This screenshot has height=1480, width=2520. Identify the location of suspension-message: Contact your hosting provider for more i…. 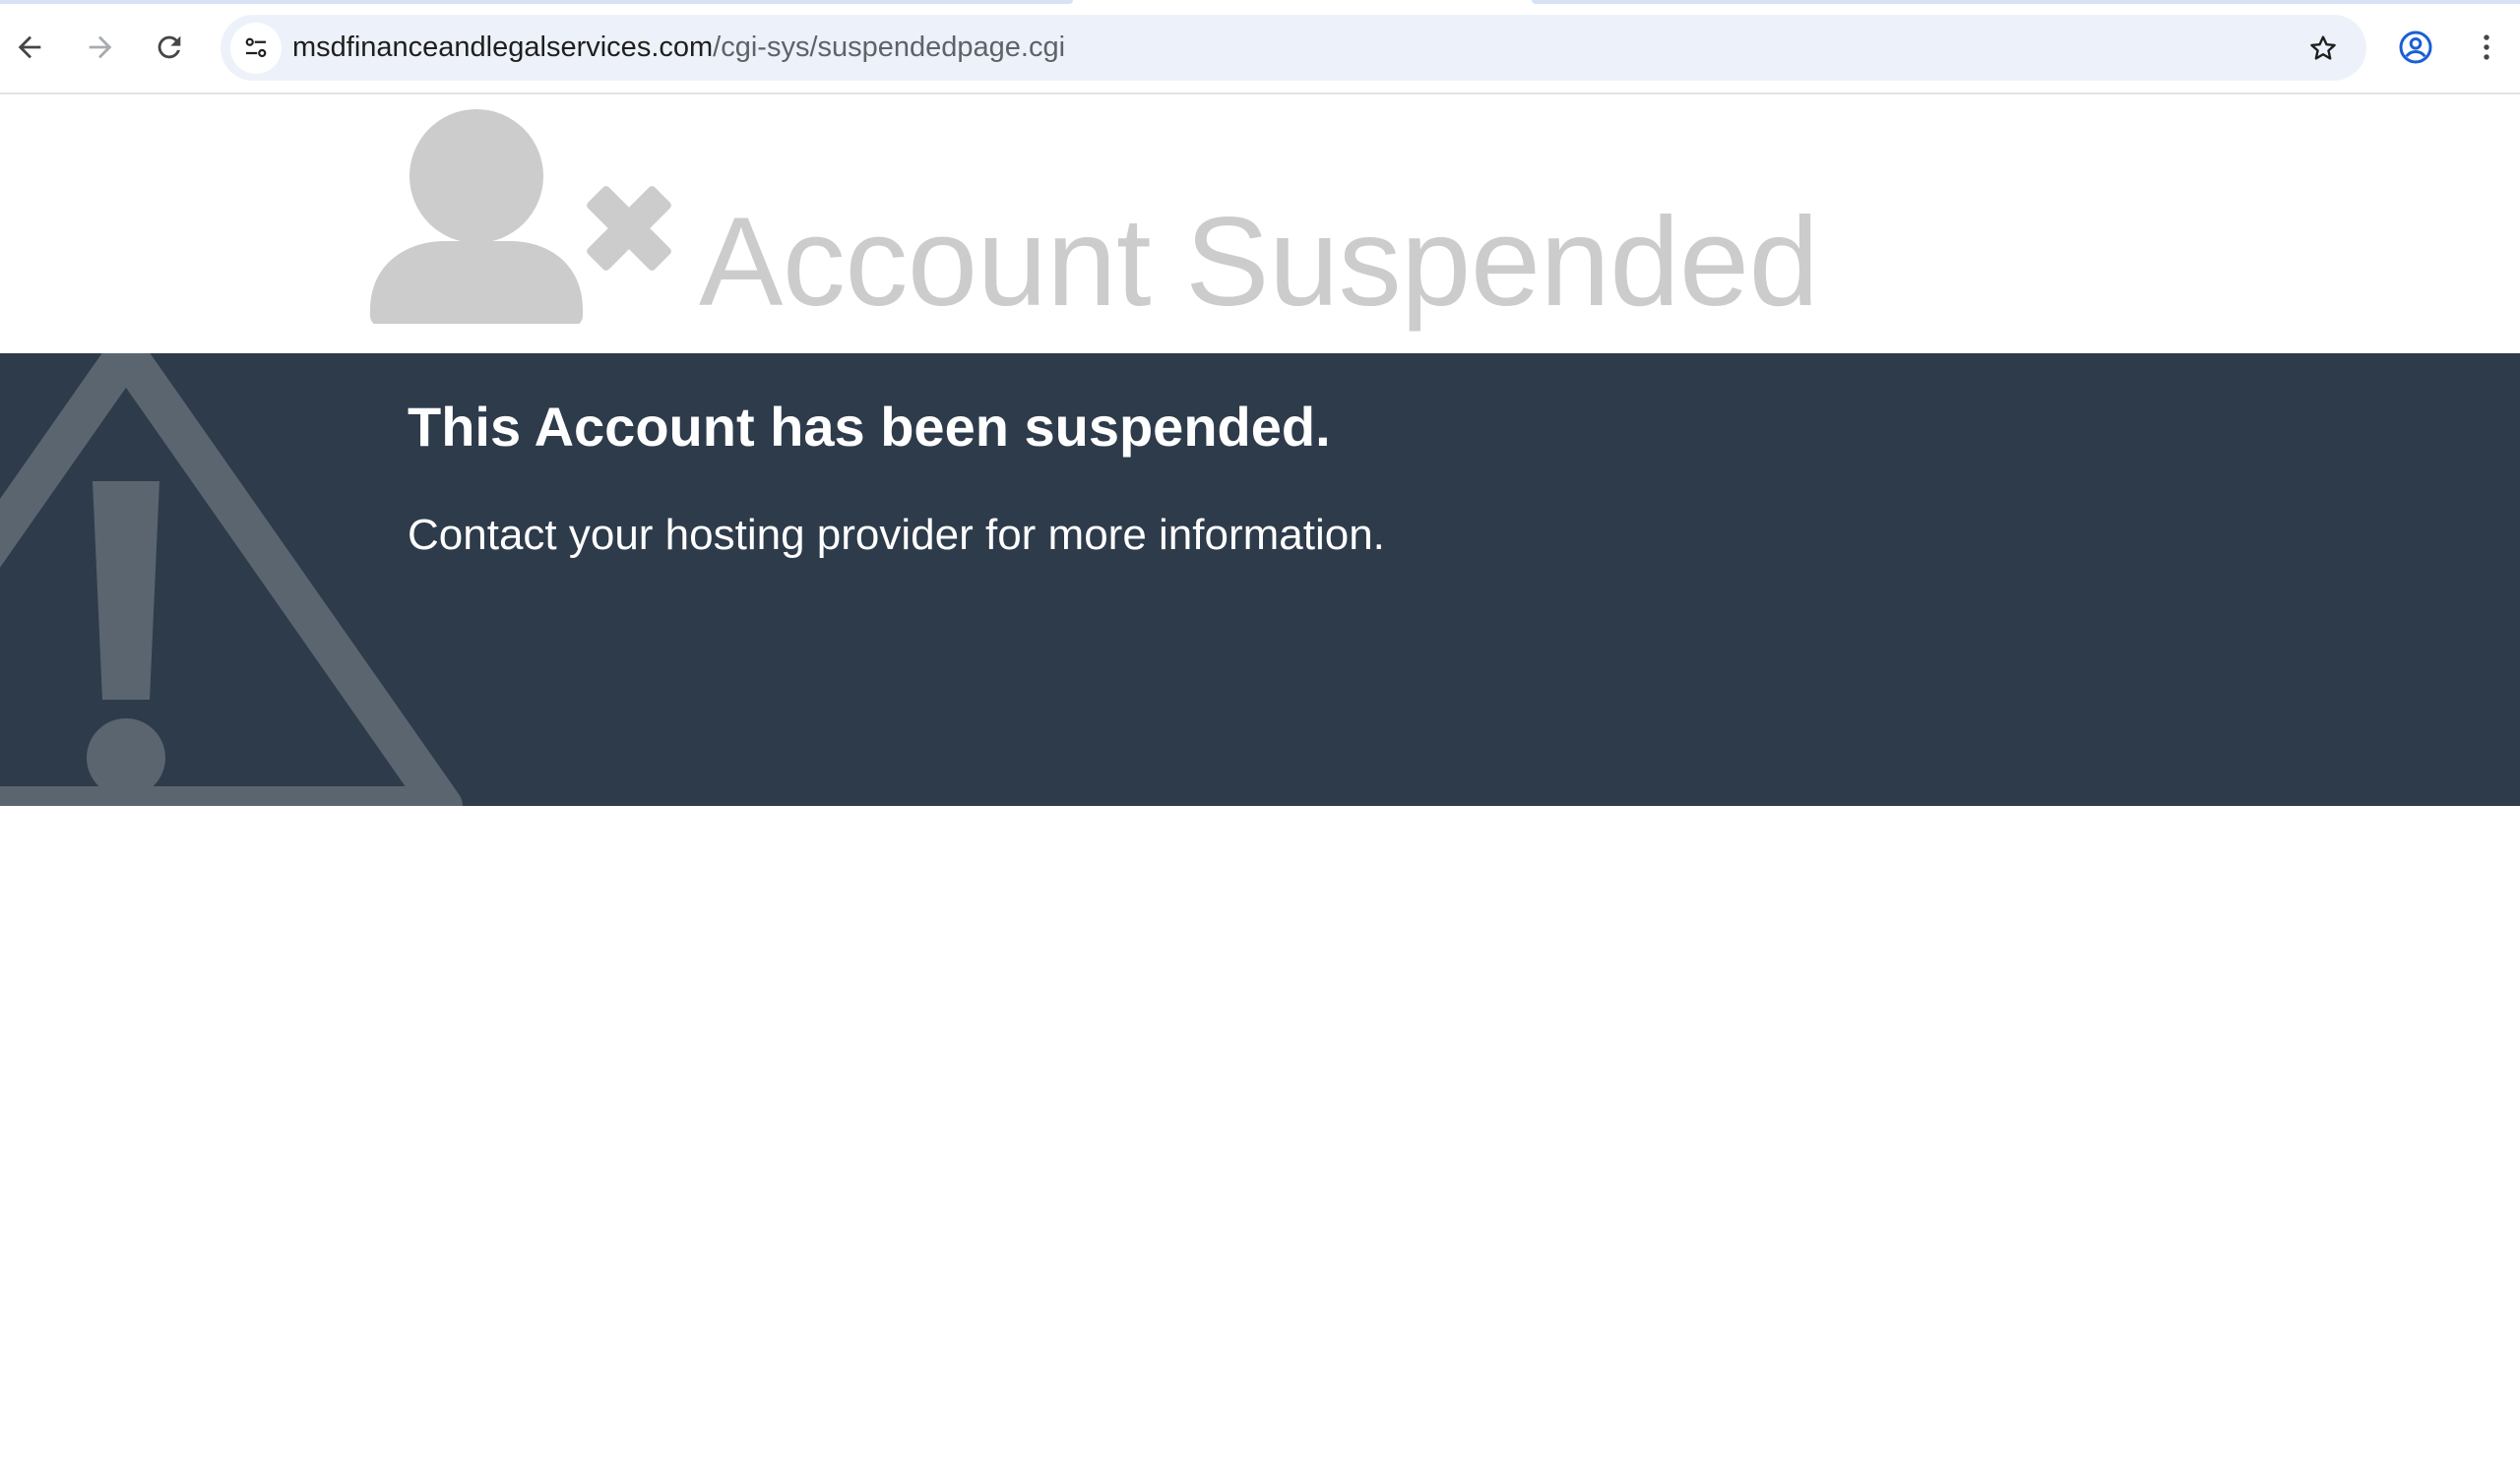
(896, 535).